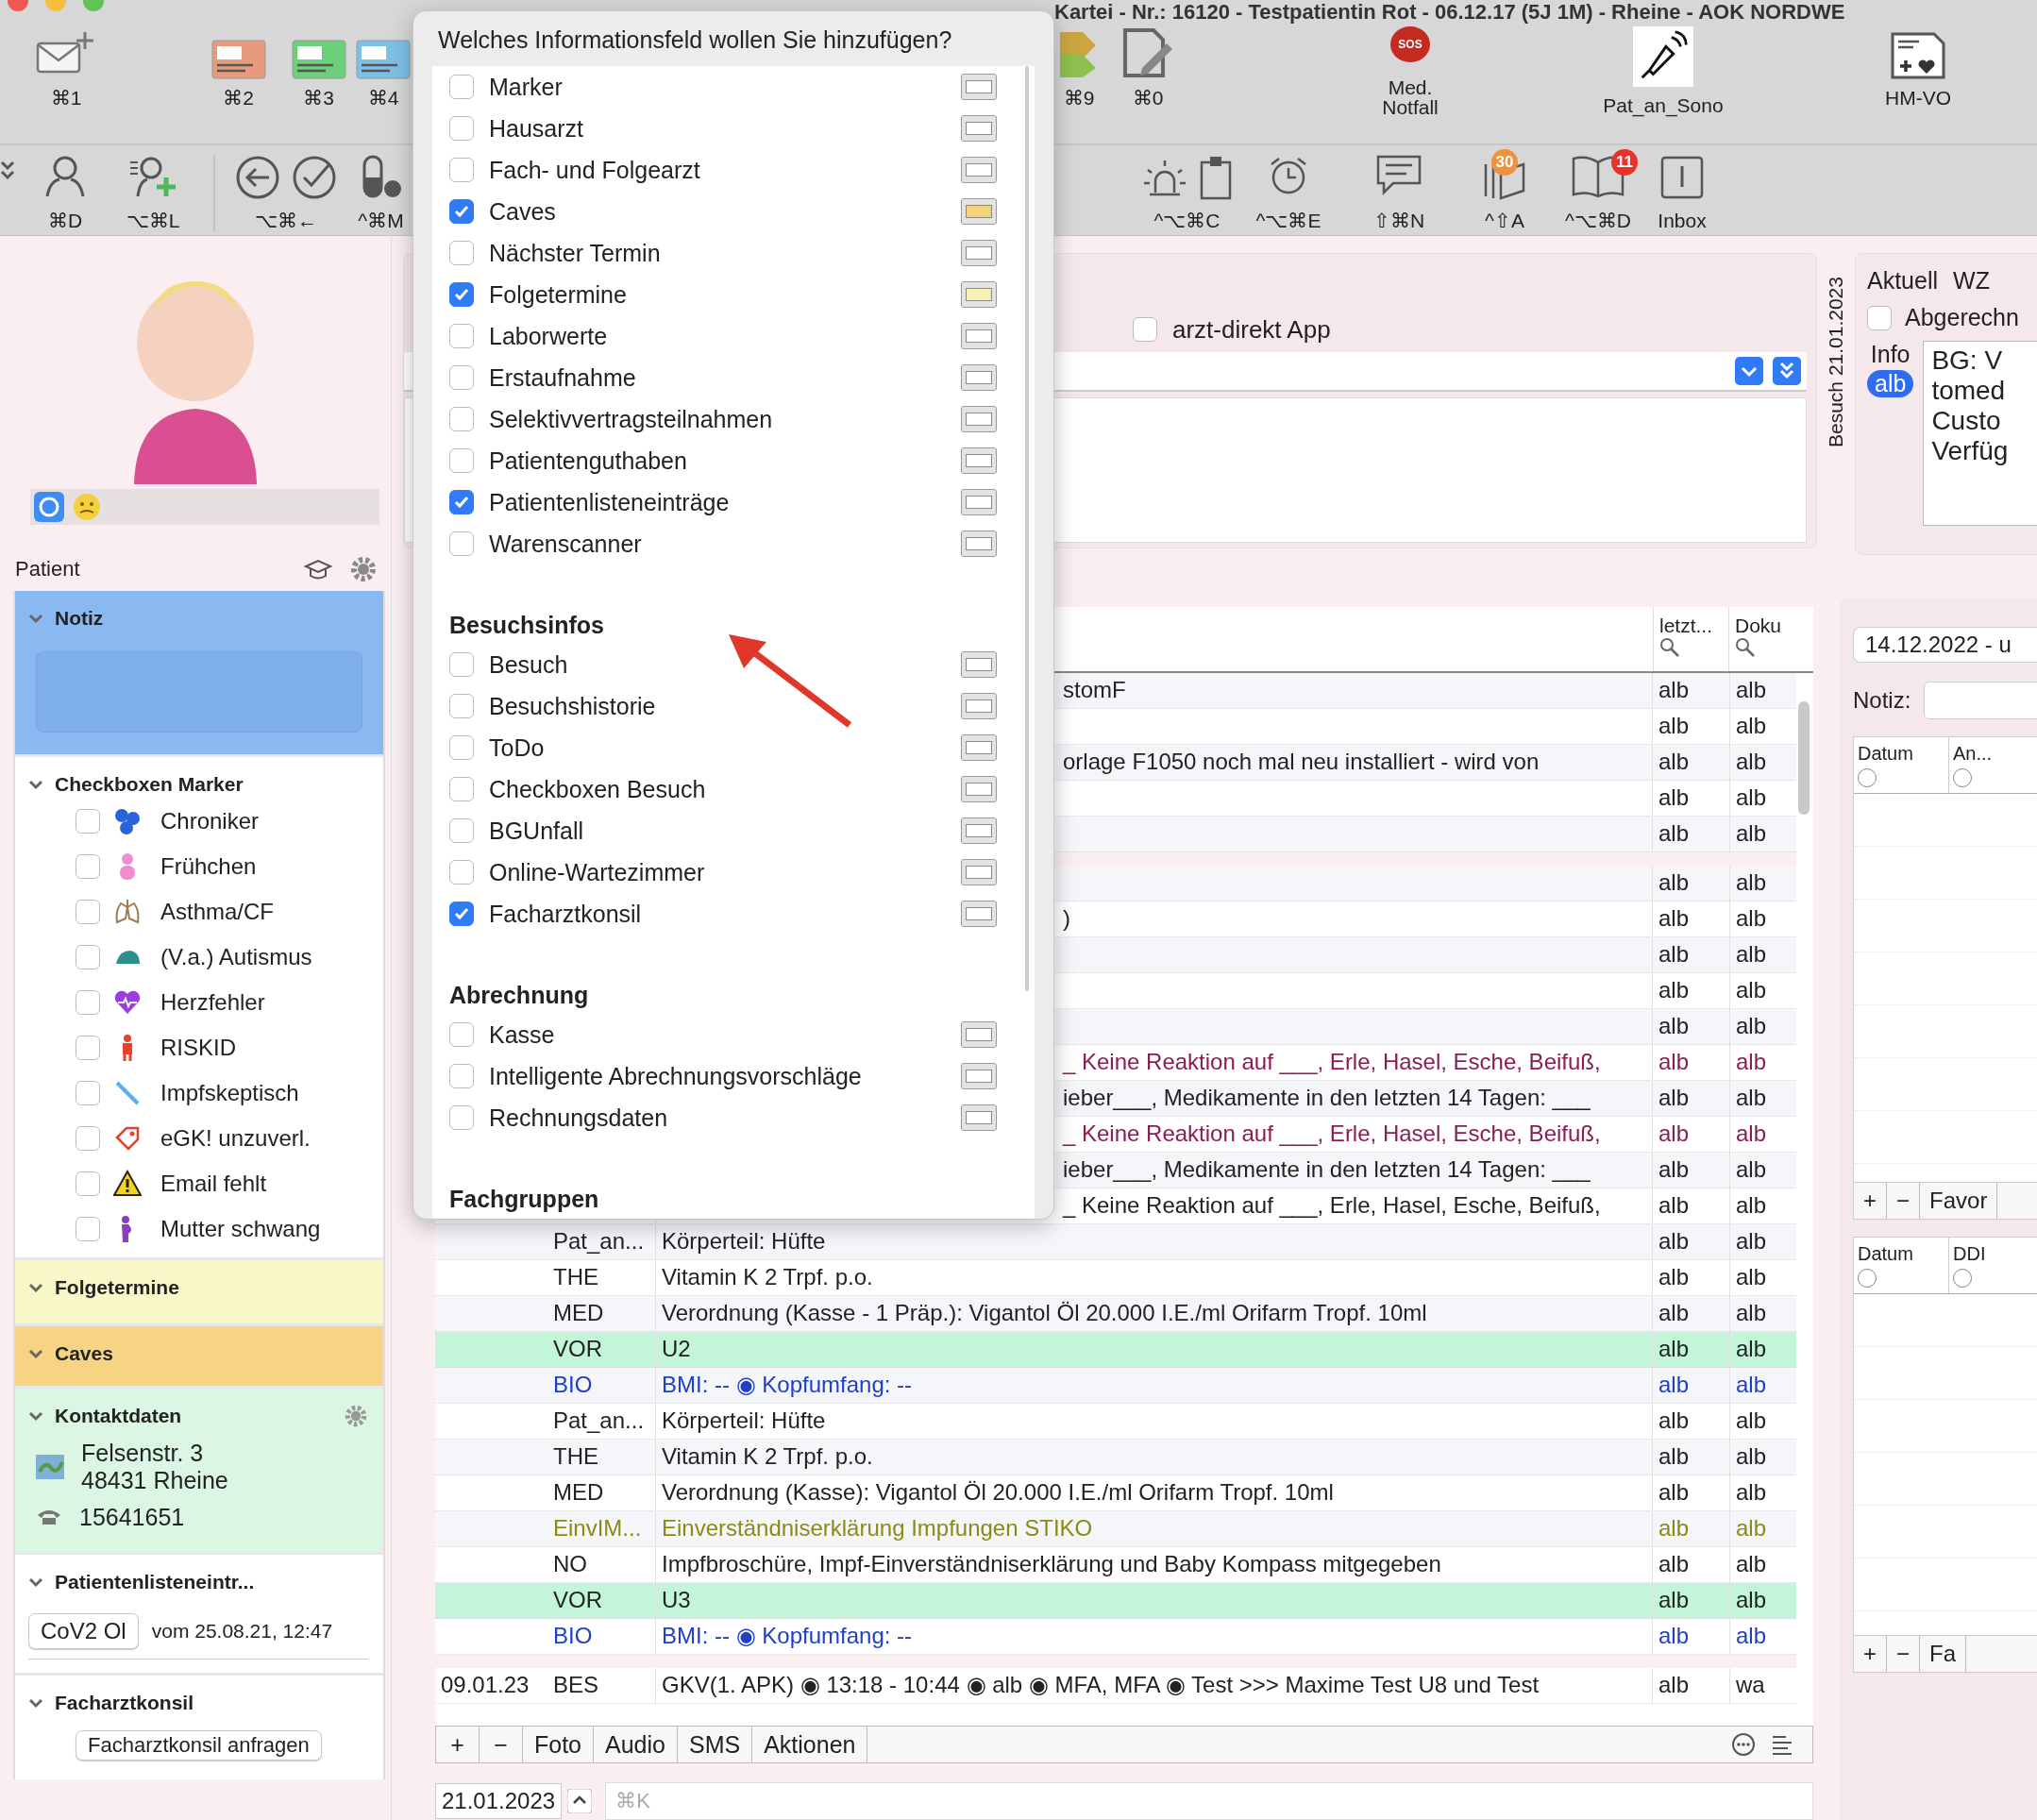 The image size is (2037, 1820). Describe the element at coordinates (208, 866) in the screenshot. I see `marker-label: Frühchen` at that location.